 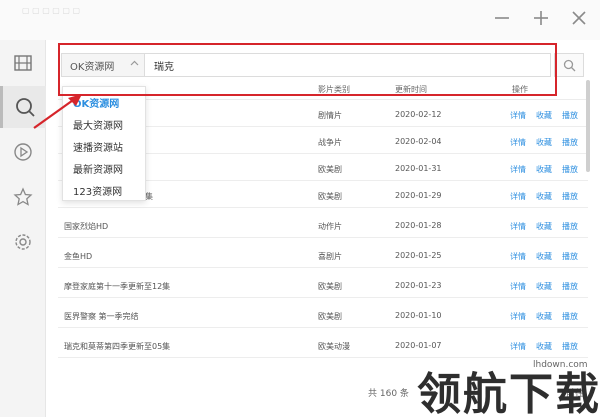 I want to click on sidebar-item-play, so click(x=23, y=152).